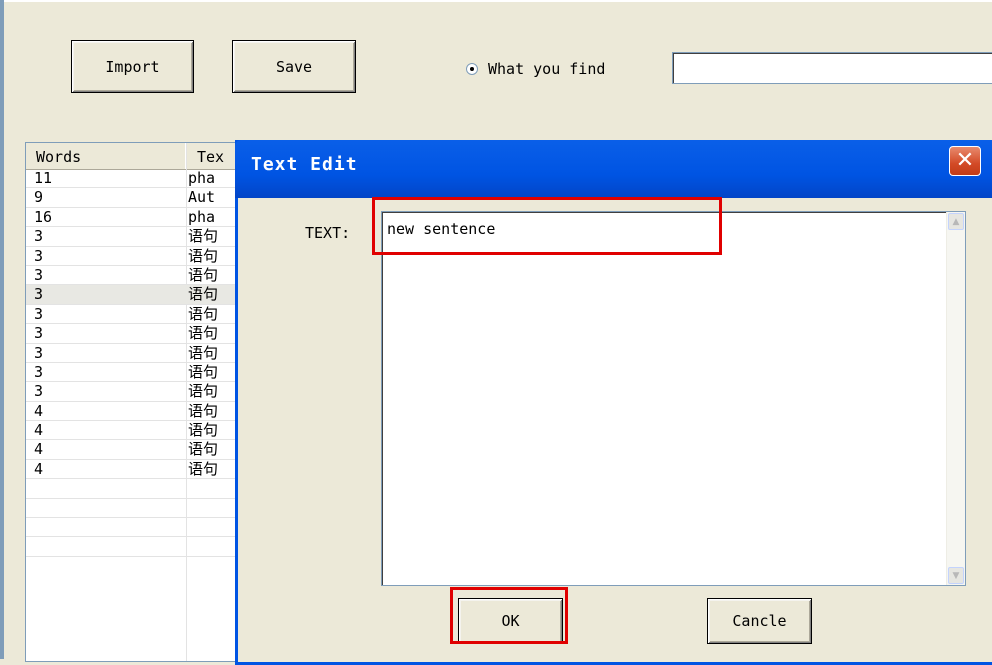 This screenshot has height=665, width=992. What do you see at coordinates (43, 216) in the screenshot?
I see `cell-words: 16` at bounding box center [43, 216].